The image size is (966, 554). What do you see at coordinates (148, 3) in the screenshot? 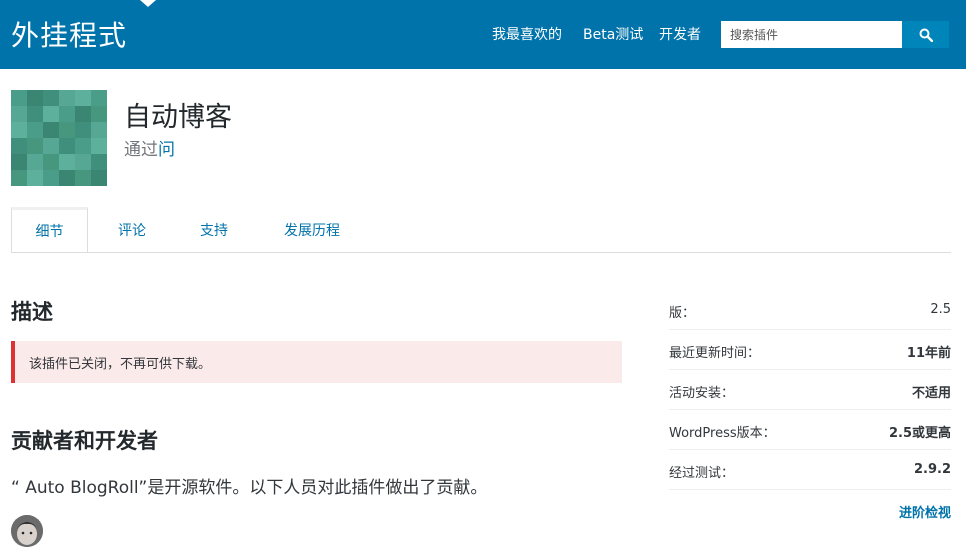
I see `menu-notch` at bounding box center [148, 3].